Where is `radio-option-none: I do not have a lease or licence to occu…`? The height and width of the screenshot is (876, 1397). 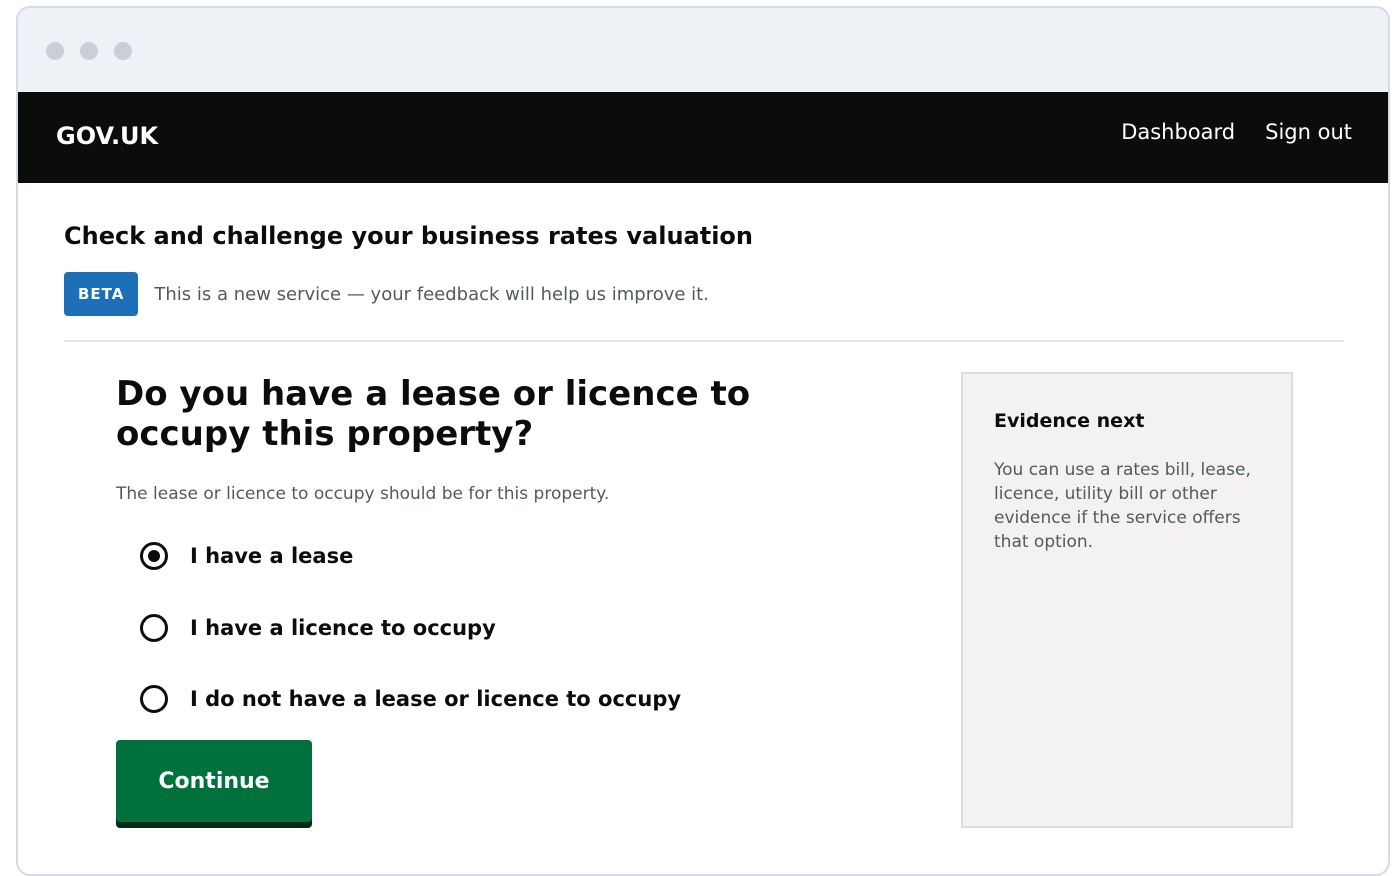
radio-option-none: I do not have a lease or licence to occu… is located at coordinates (410, 699).